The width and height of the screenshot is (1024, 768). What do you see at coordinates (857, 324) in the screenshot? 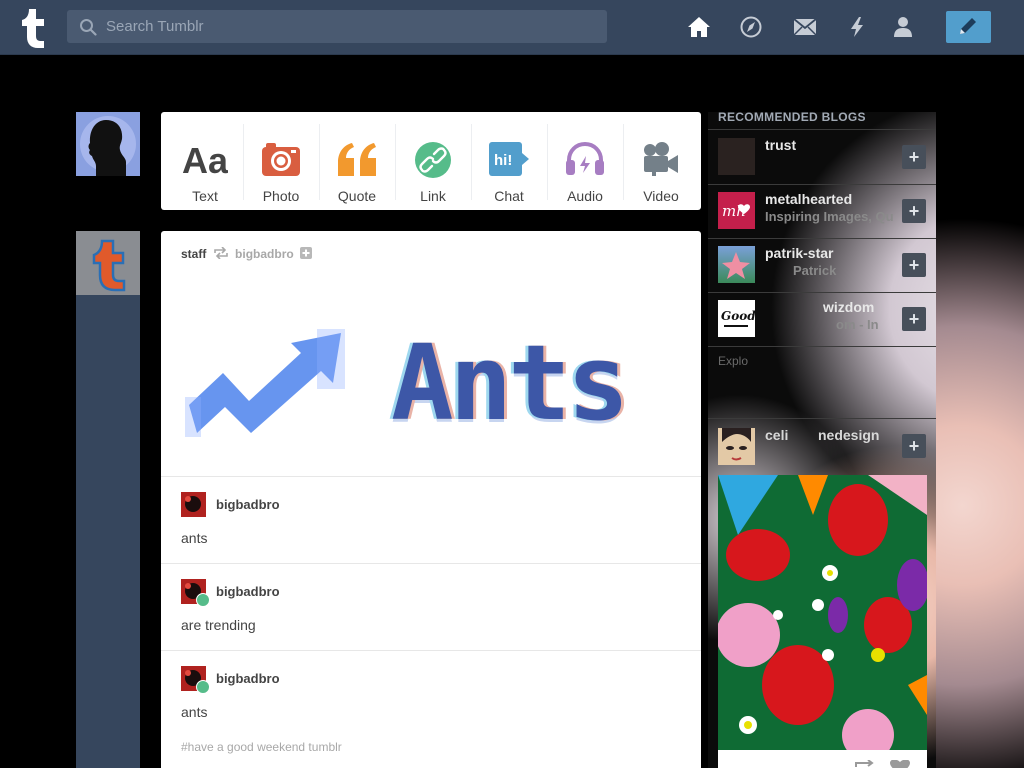
I see `blog-subtitle: om - In` at bounding box center [857, 324].